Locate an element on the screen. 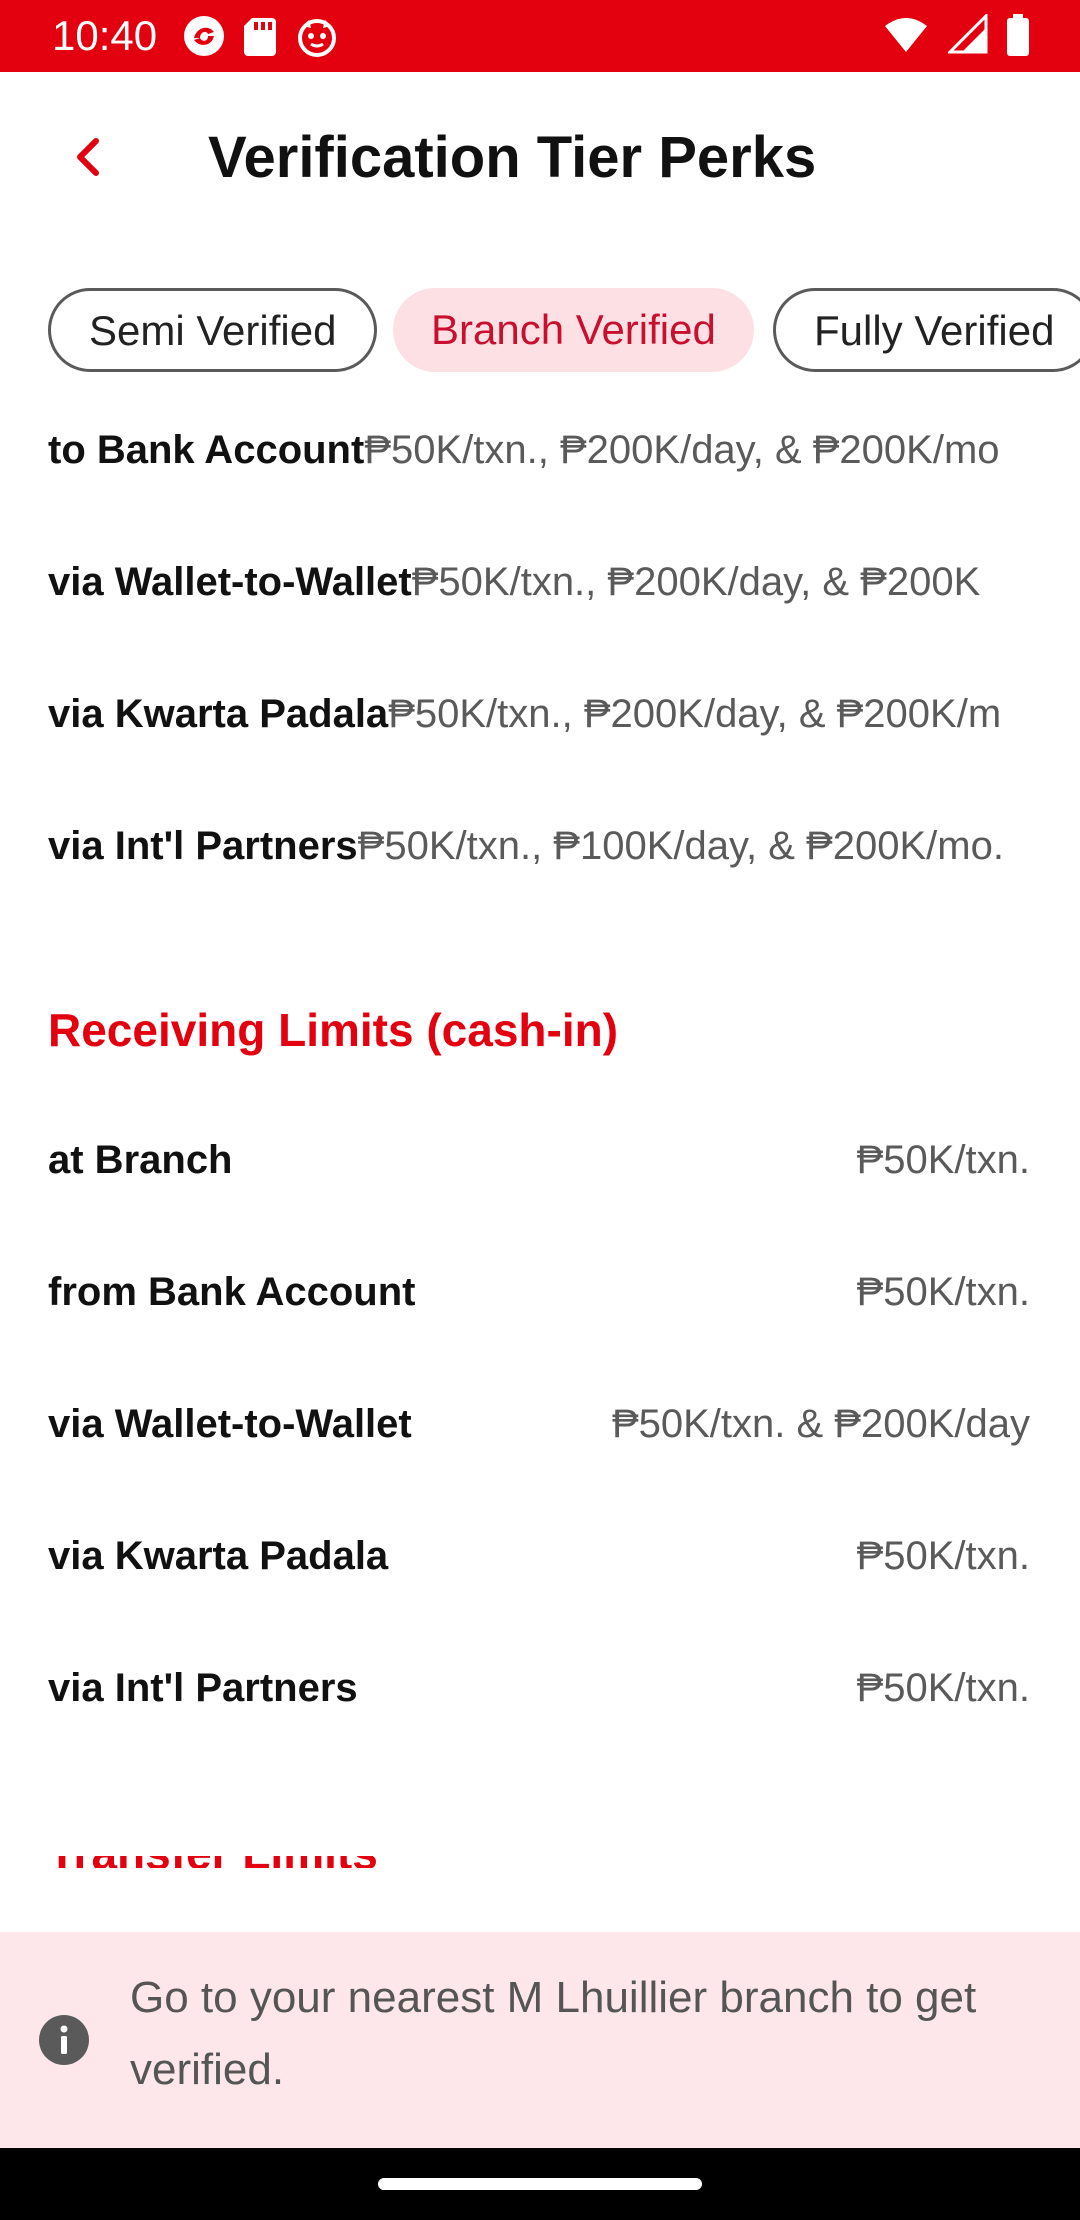 This screenshot has width=1080, height=2220. tab-semi-verified: Semi Verified is located at coordinates (213, 330).